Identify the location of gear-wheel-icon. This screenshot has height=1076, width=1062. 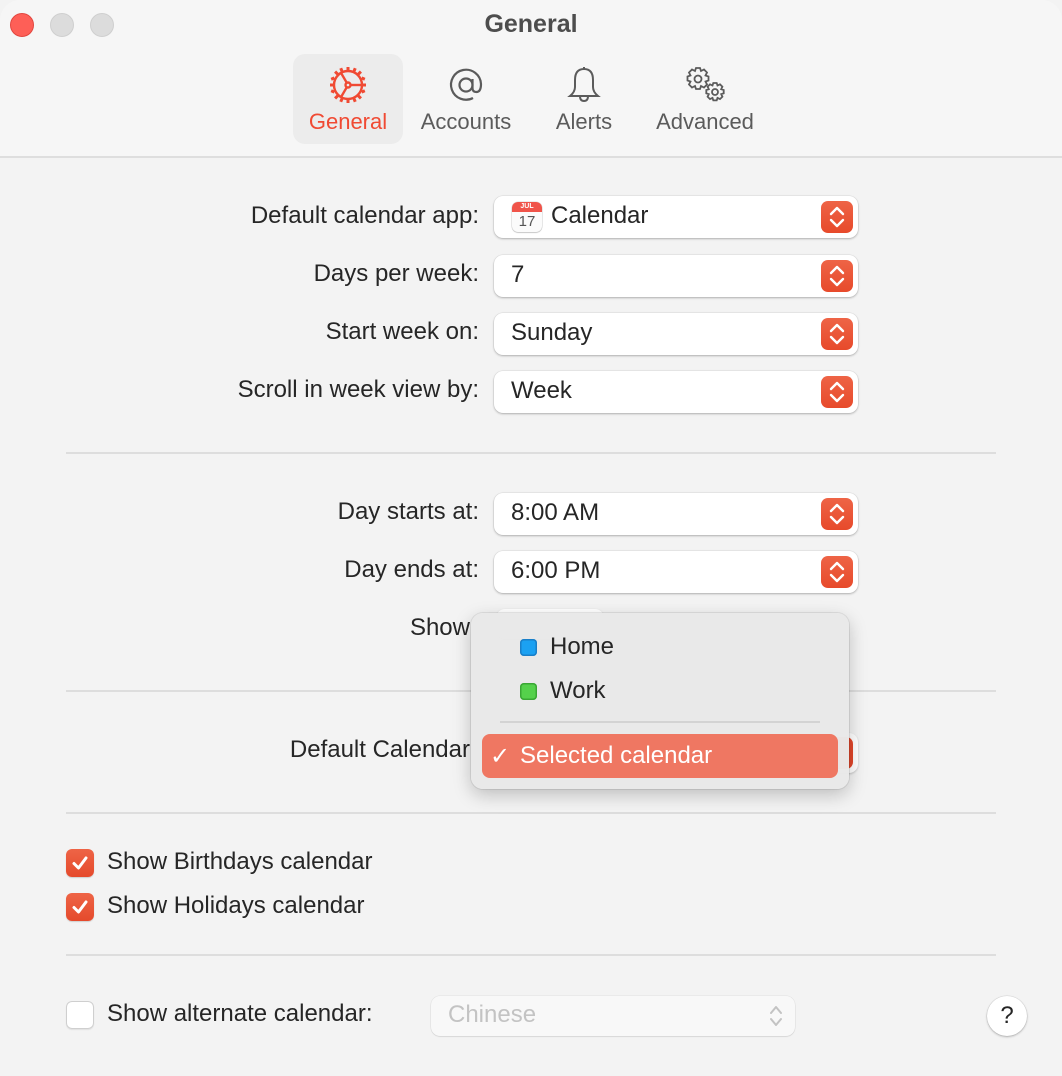
(348, 85).